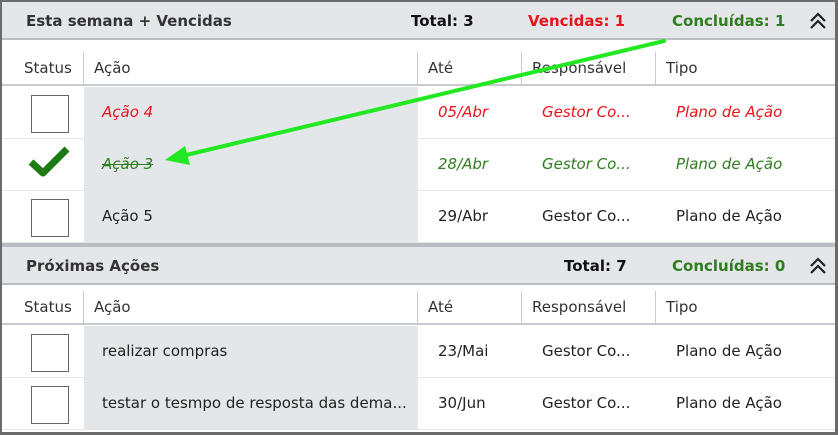 The height and width of the screenshot is (435, 838). Describe the element at coordinates (729, 266) in the screenshot. I see `completed-count: Concluídas: 0` at that location.